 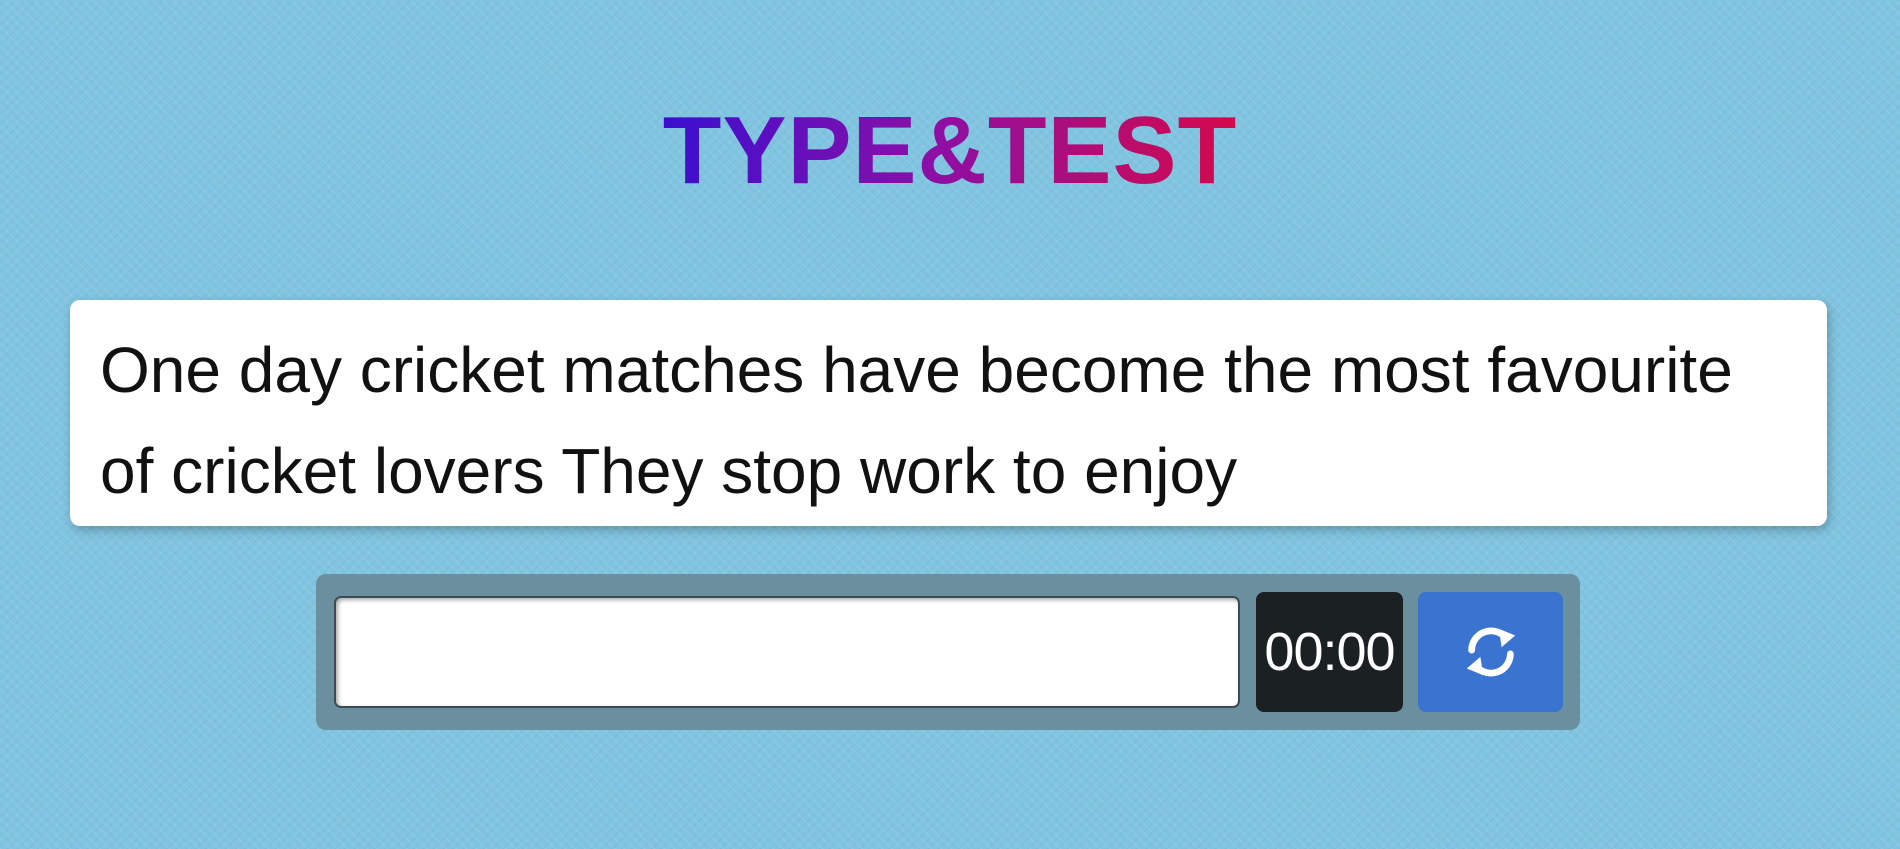 I want to click on app-title-text: TYPE&TEST, so click(x=950, y=150).